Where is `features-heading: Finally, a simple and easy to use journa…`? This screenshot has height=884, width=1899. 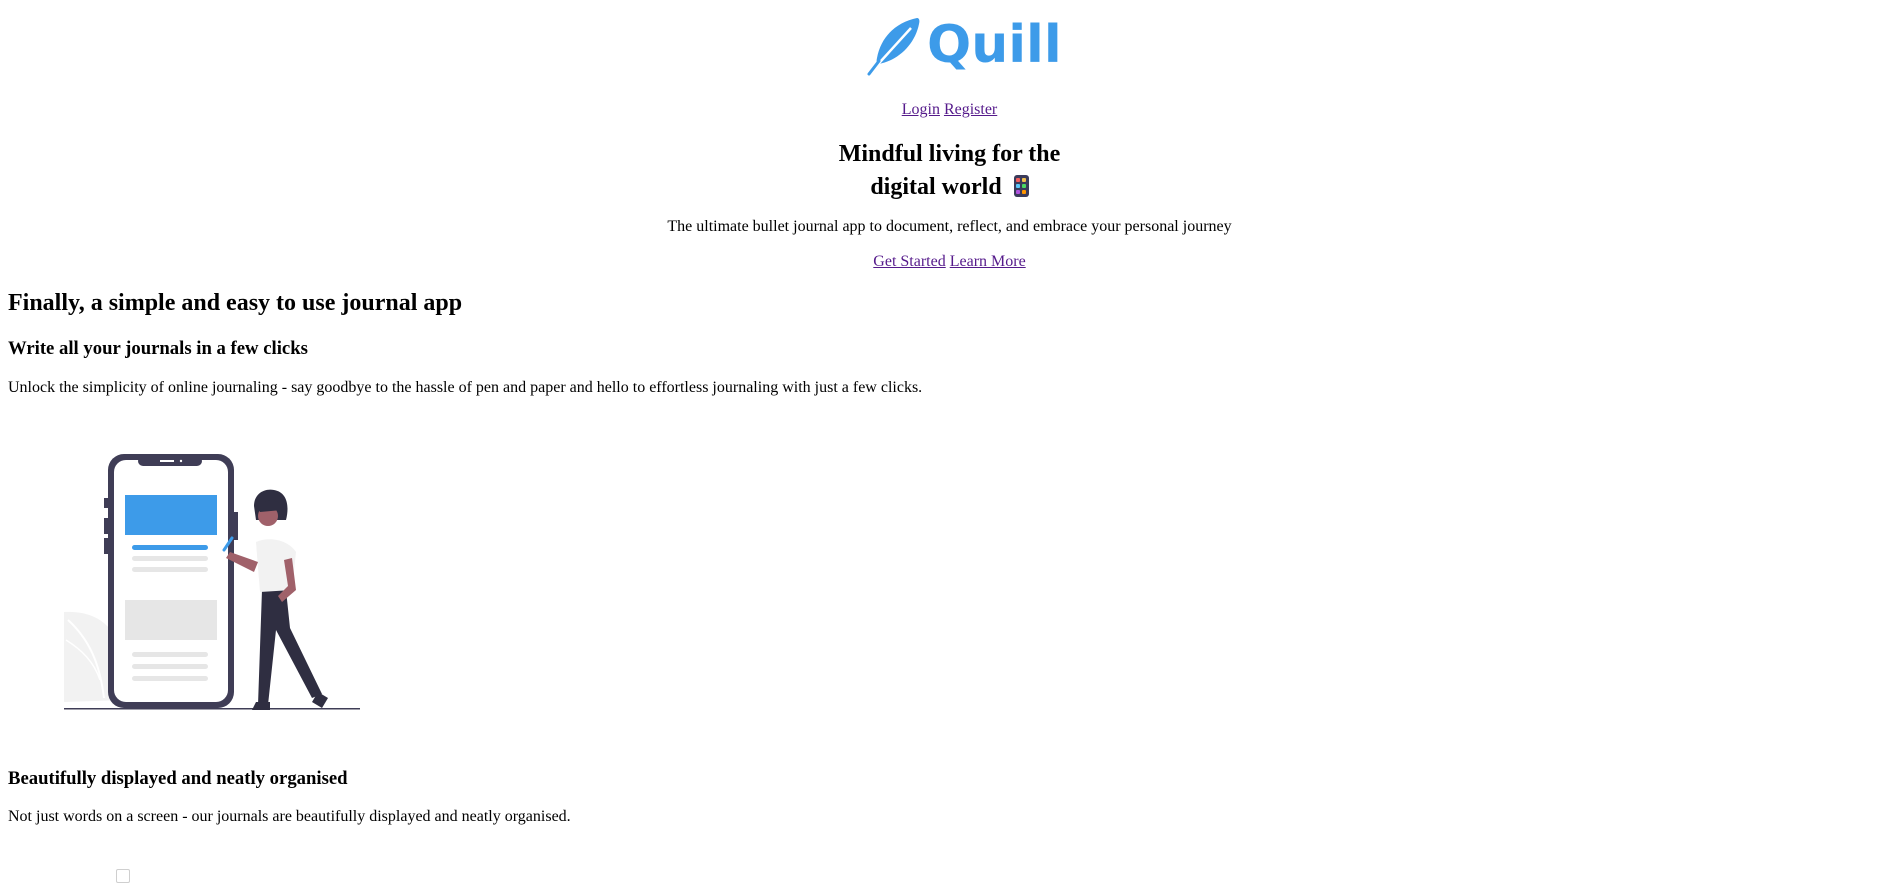 features-heading: Finally, a simple and easy to use journa… is located at coordinates (235, 303).